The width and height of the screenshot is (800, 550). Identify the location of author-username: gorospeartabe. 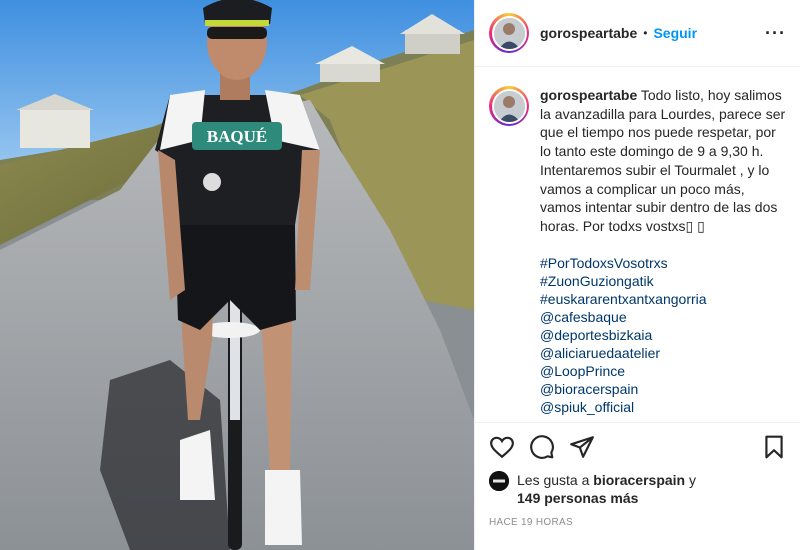
(588, 33).